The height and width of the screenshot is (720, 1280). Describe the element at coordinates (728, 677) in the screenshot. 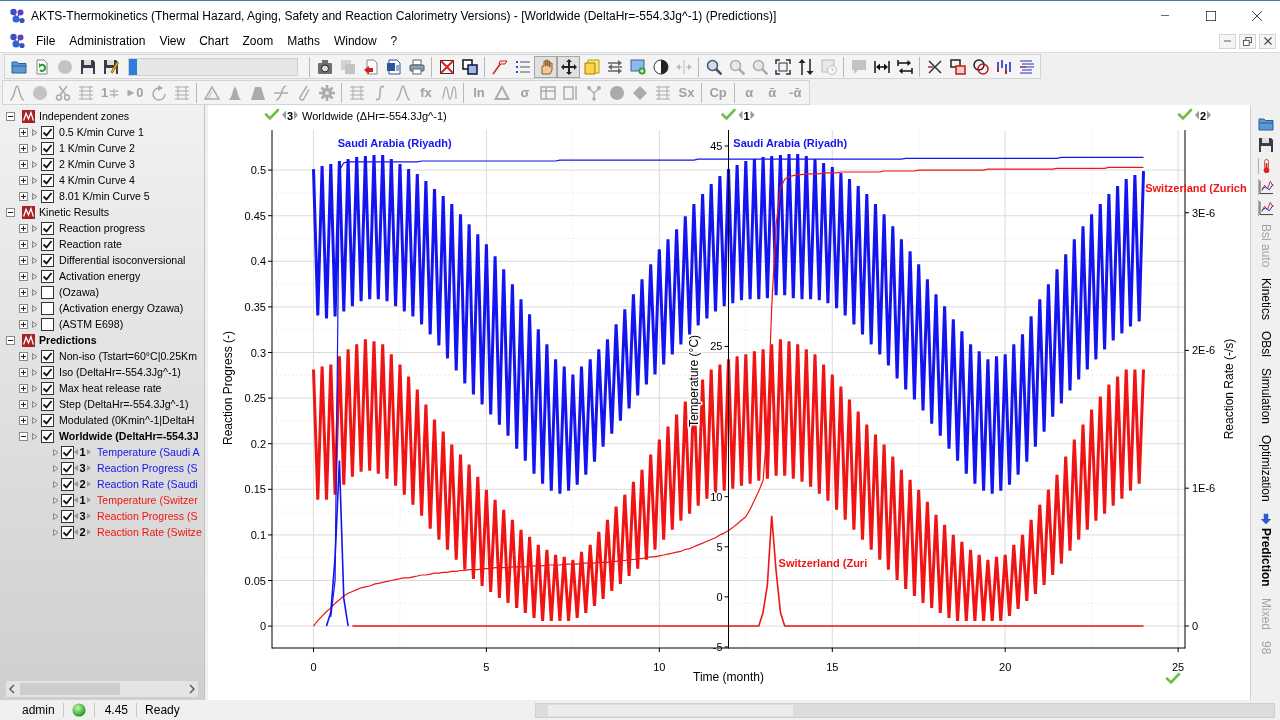

I see `axis-title: Time (month)` at that location.